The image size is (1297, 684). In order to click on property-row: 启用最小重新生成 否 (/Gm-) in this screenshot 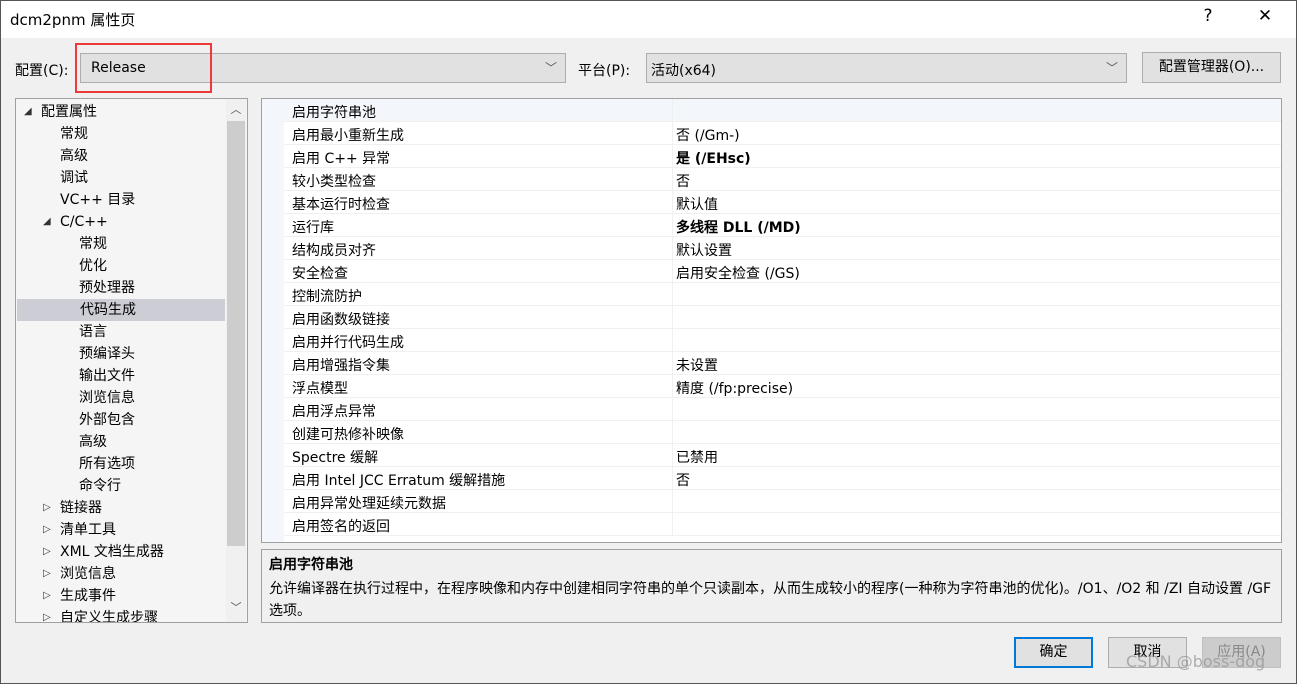, I will do `click(782, 133)`.